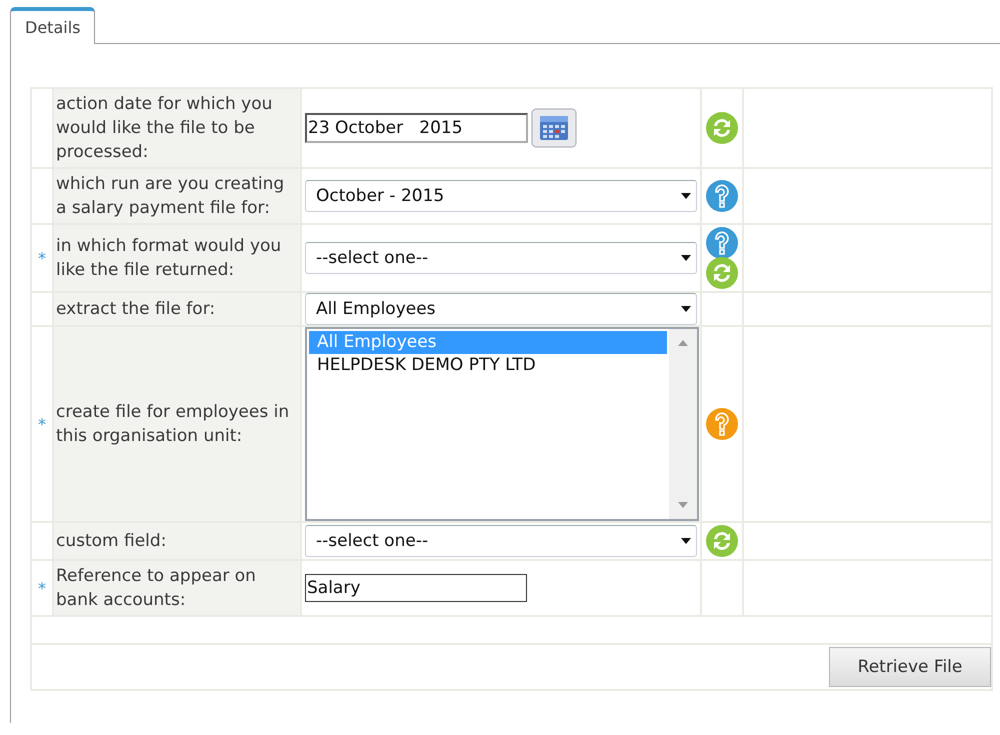 This screenshot has width=1000, height=735. What do you see at coordinates (111, 541) in the screenshot?
I see `field-label: custom field:` at bounding box center [111, 541].